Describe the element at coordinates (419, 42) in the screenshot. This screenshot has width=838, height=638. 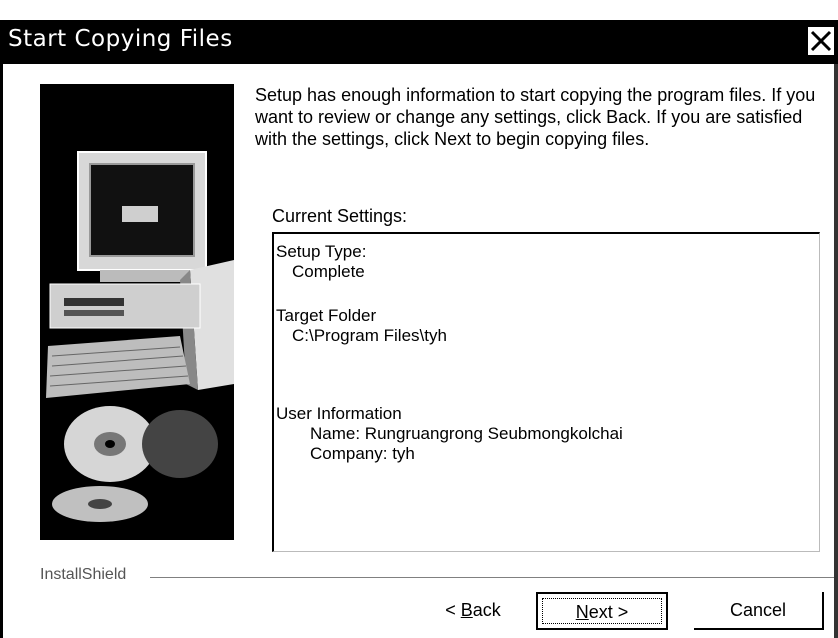
I see `title-bar: Start Copying Files` at that location.